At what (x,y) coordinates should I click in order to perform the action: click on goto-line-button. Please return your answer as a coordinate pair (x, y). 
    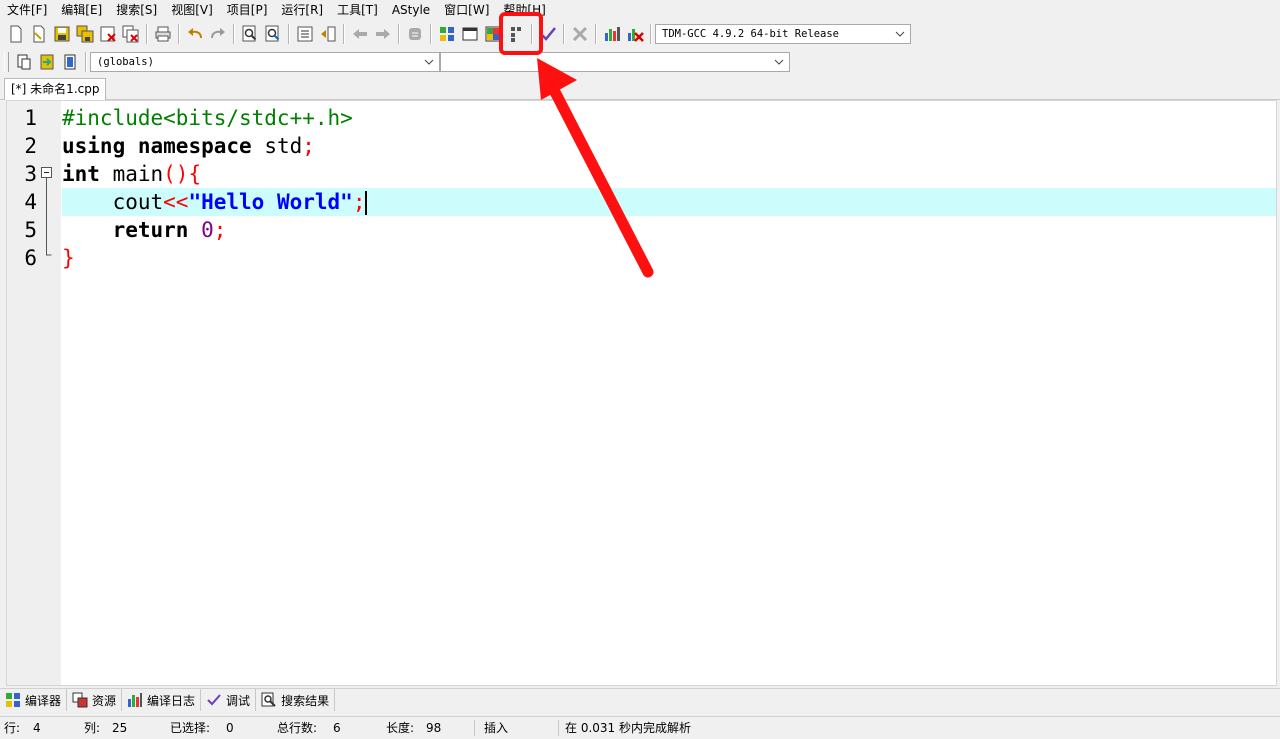
    Looking at the image, I should click on (70, 62).